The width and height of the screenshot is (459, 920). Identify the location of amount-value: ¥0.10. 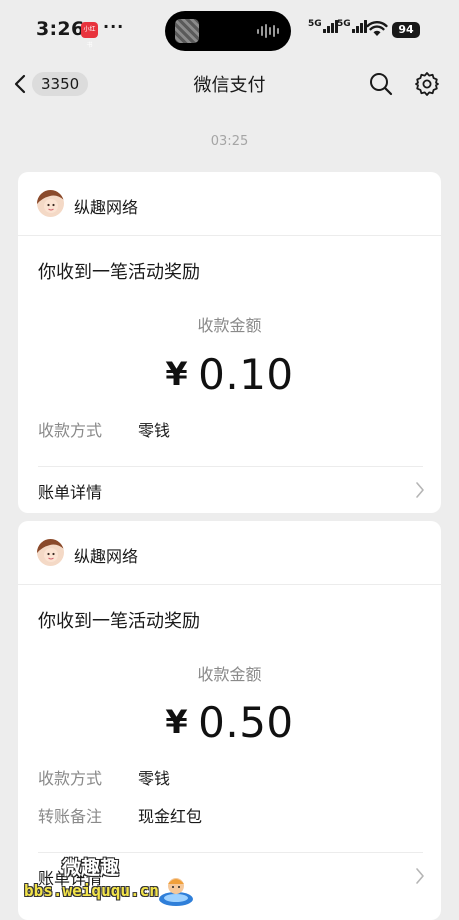
(229, 374).